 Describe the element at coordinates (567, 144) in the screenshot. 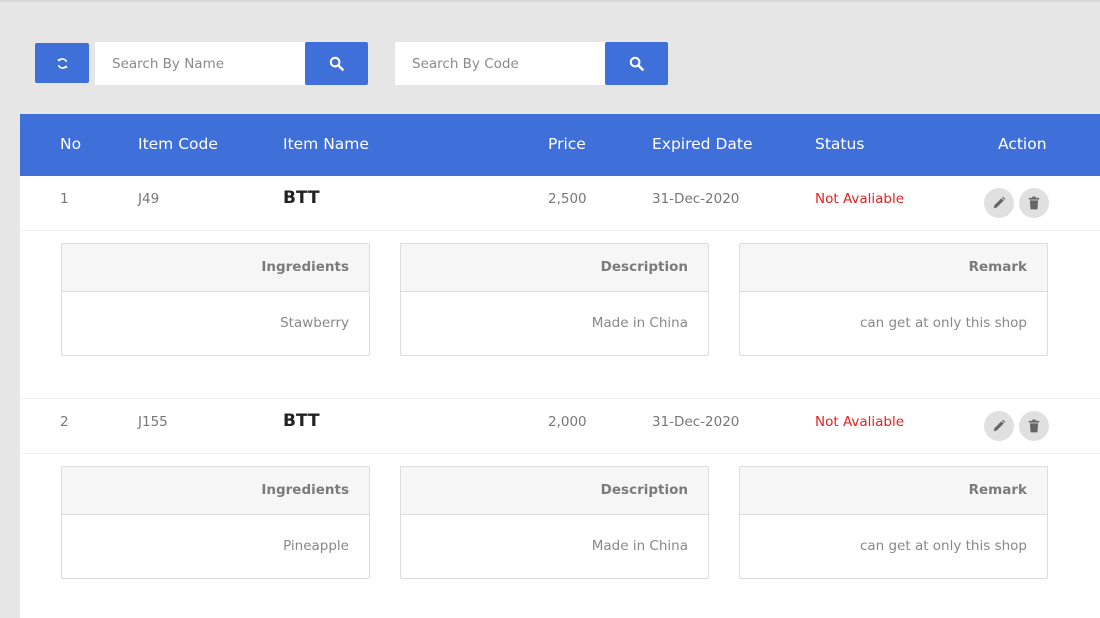

I see `header-price: Price` at that location.